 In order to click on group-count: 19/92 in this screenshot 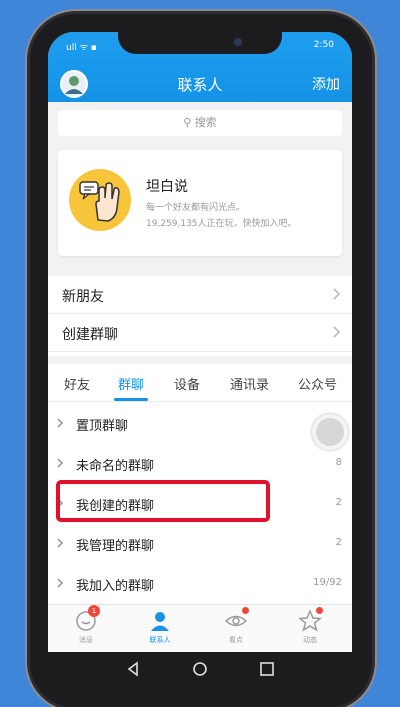, I will do `click(327, 582)`.